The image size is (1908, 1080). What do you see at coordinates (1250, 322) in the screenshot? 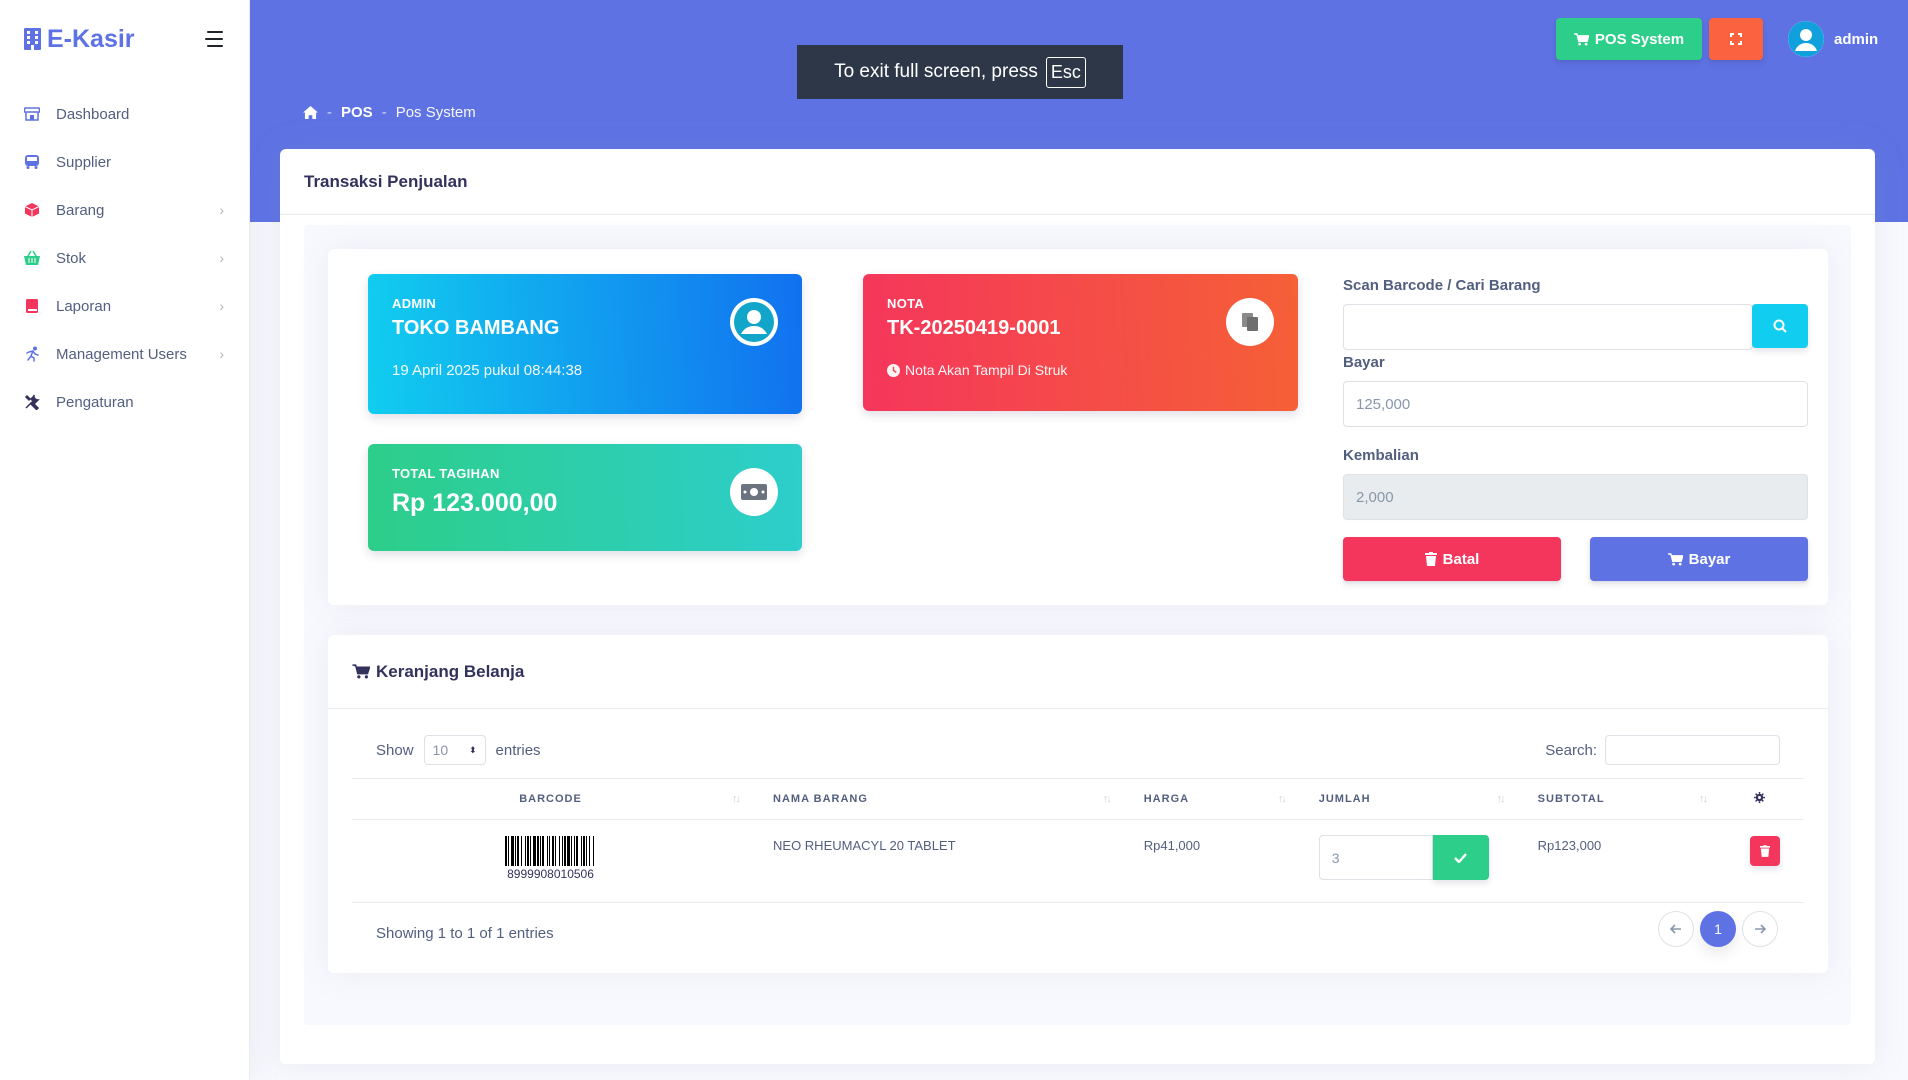
I see `nota-icon-circle` at bounding box center [1250, 322].